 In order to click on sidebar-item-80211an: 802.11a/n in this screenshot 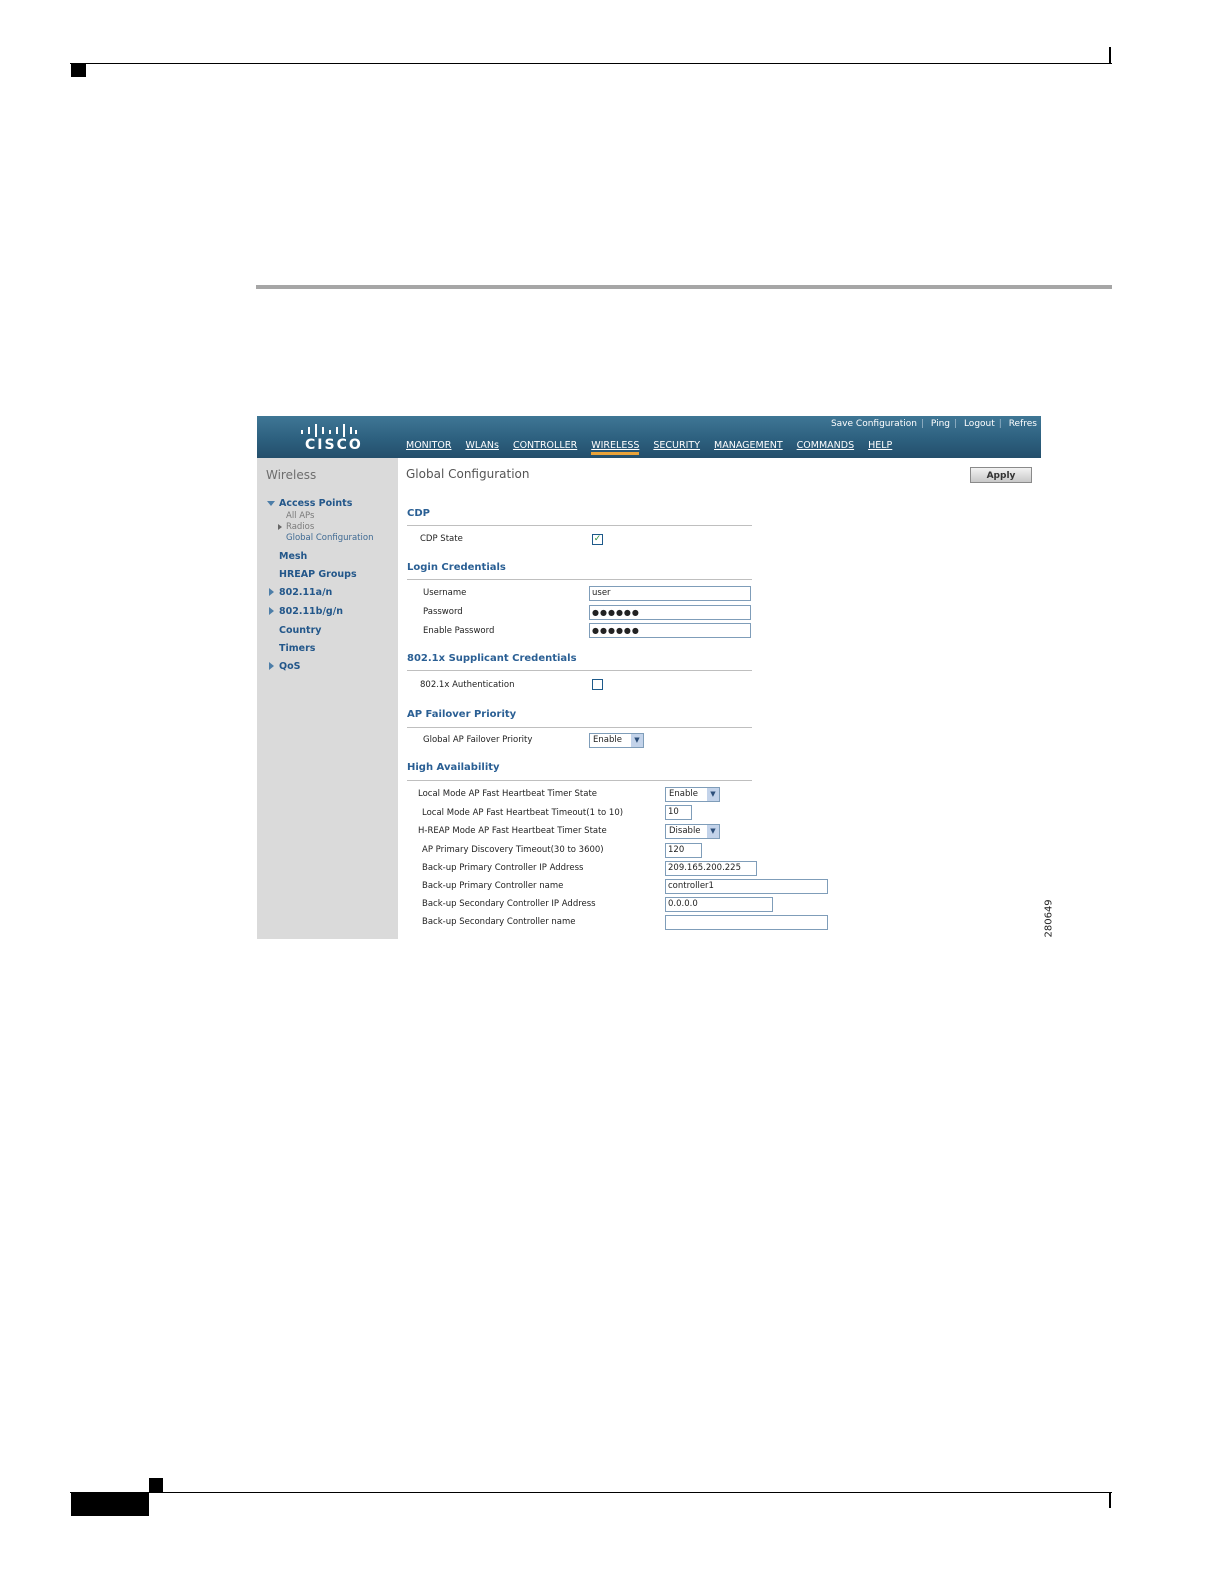, I will do `click(305, 592)`.